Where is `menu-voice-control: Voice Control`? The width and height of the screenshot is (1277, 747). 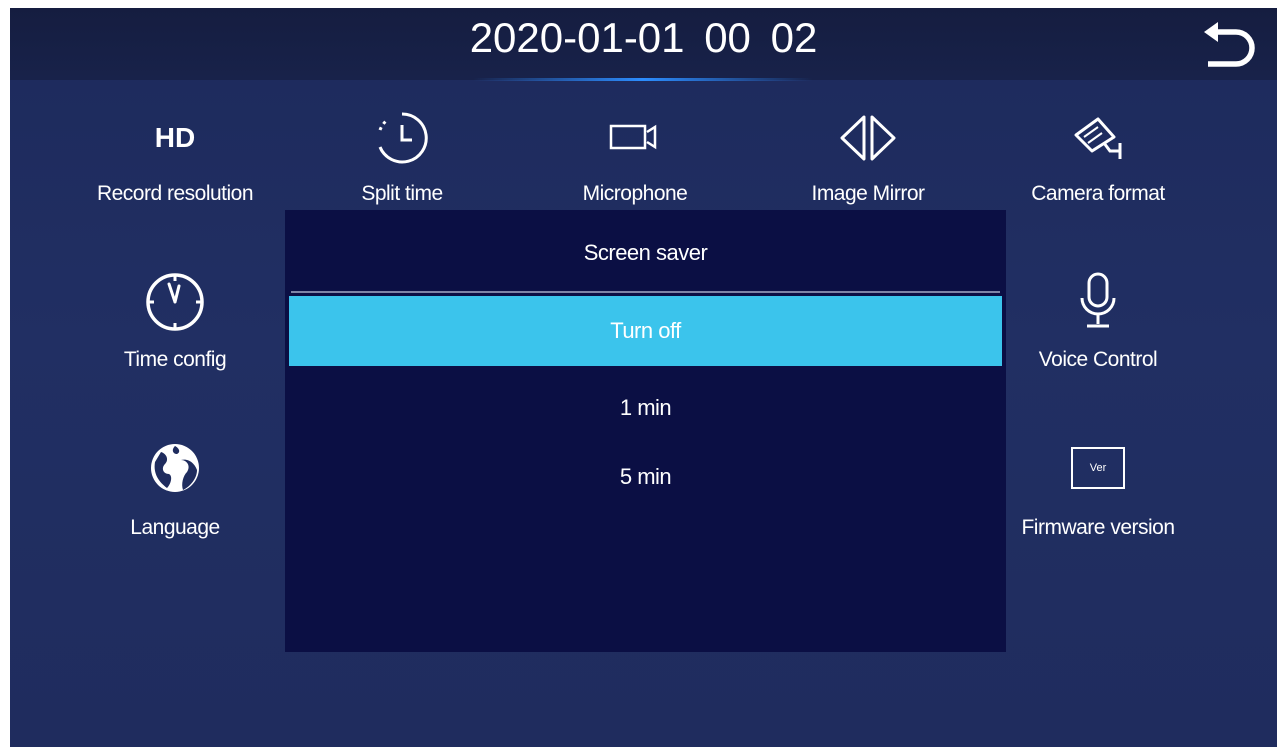 menu-voice-control: Voice Control is located at coordinates (1098, 325).